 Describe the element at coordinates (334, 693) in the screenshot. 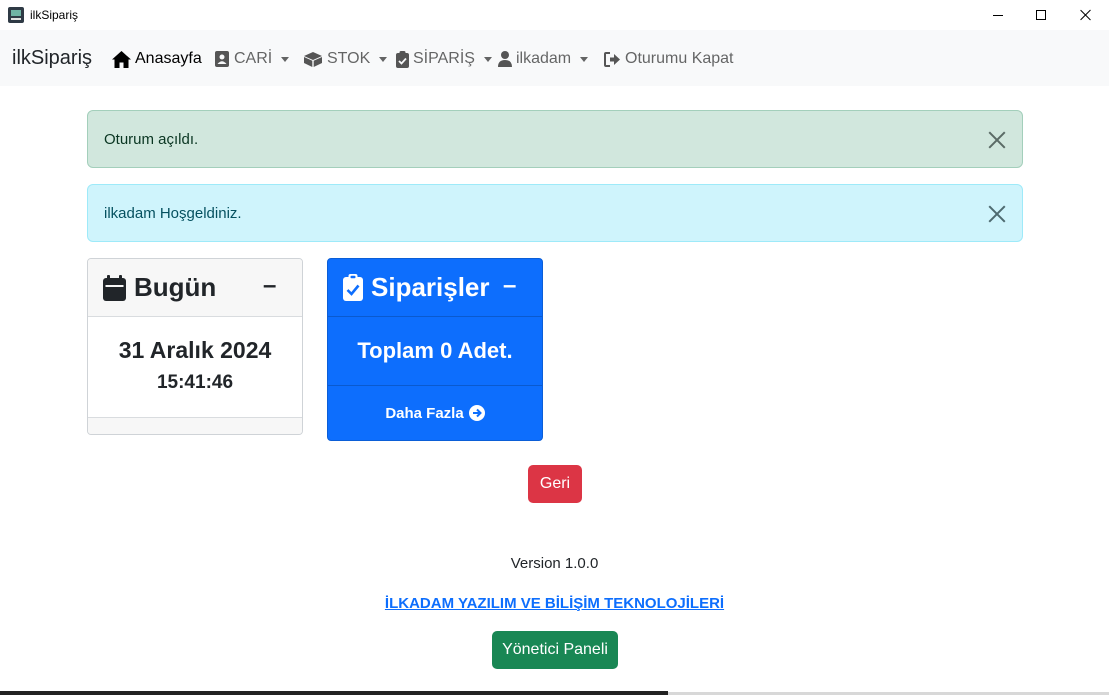

I see `taskbar-edge` at that location.